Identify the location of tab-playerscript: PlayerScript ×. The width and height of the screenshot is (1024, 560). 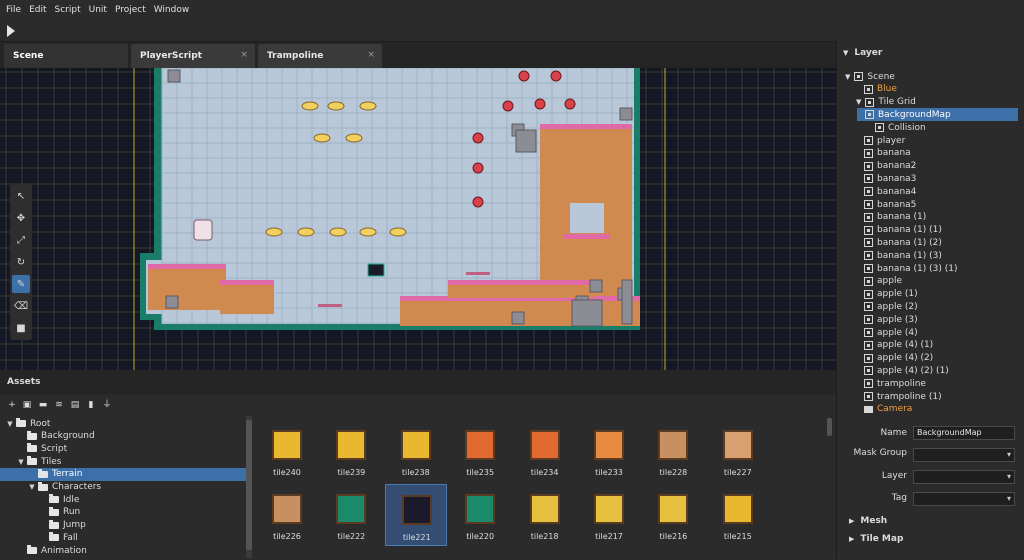
(193, 56).